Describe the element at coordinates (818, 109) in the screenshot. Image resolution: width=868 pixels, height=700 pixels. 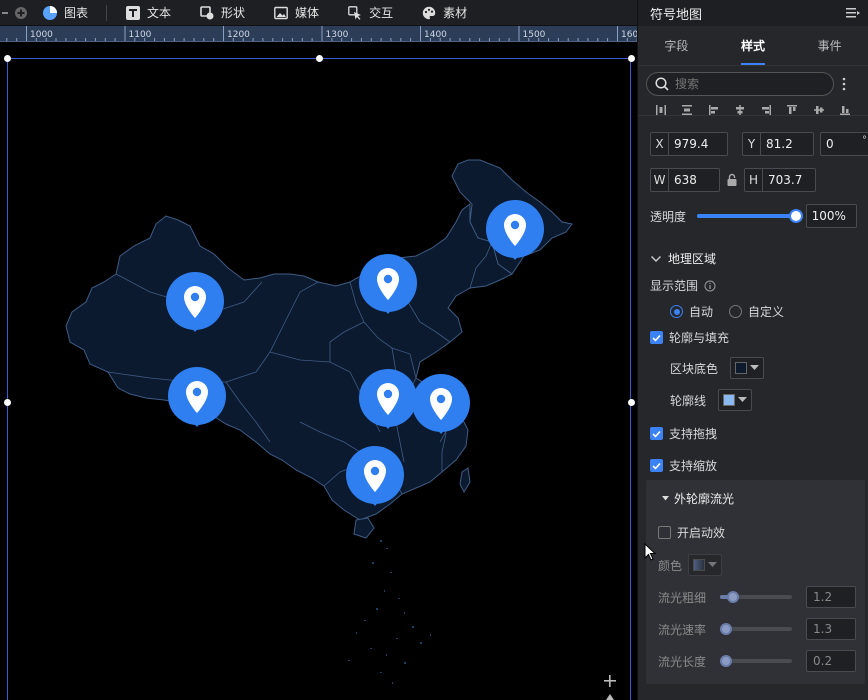
I see `align-middle-vertical-icon` at that location.